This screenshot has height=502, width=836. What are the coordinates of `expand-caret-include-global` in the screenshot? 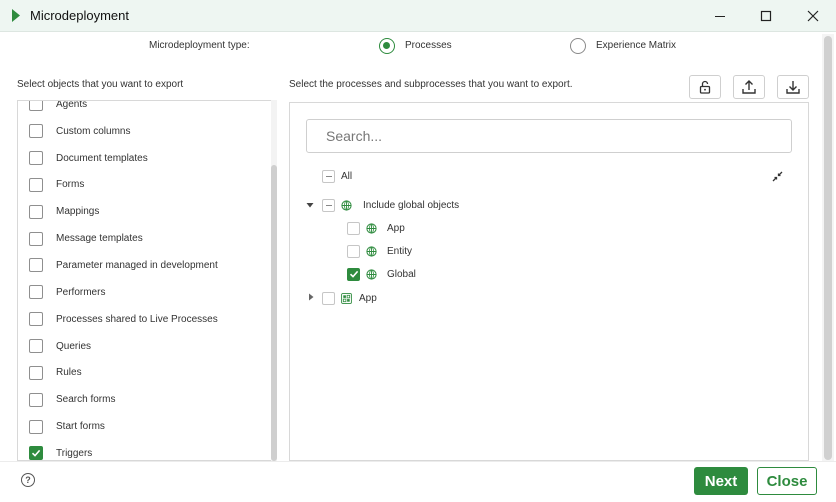 It's located at (310, 205).